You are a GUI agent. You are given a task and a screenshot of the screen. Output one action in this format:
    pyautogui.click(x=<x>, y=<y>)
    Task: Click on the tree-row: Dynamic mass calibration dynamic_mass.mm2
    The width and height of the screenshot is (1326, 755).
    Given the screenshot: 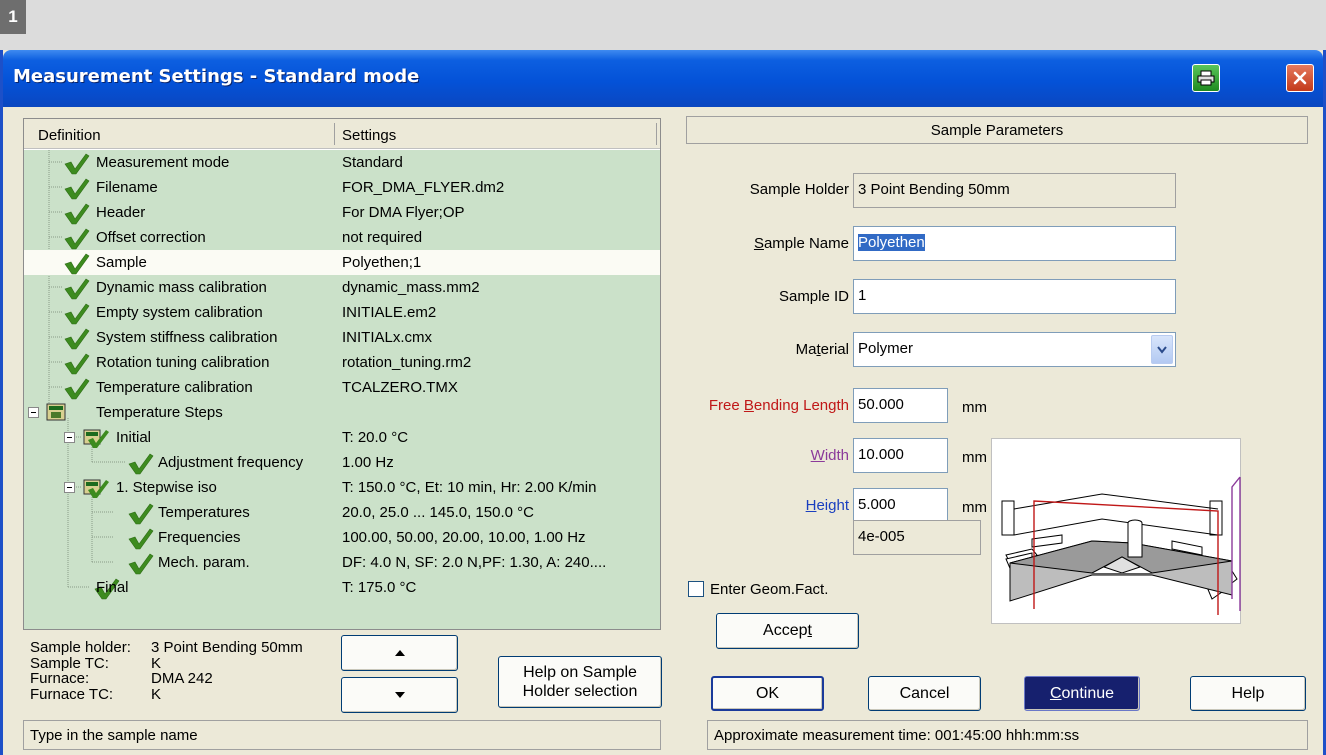 What is the action you would take?
    pyautogui.click(x=342, y=287)
    